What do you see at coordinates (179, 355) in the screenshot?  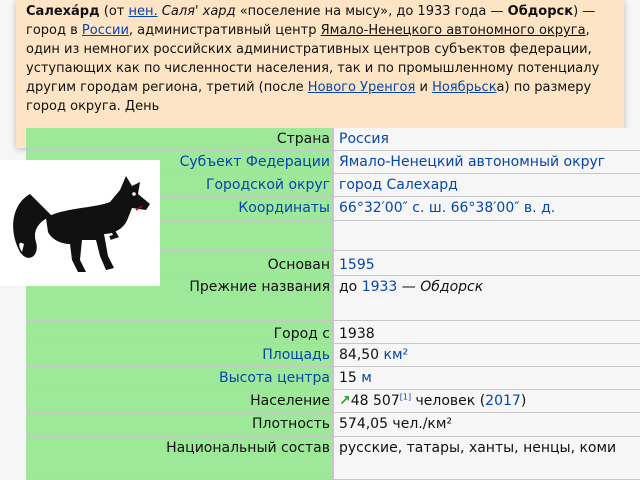 I see `infobox-label-link: Площадь` at bounding box center [179, 355].